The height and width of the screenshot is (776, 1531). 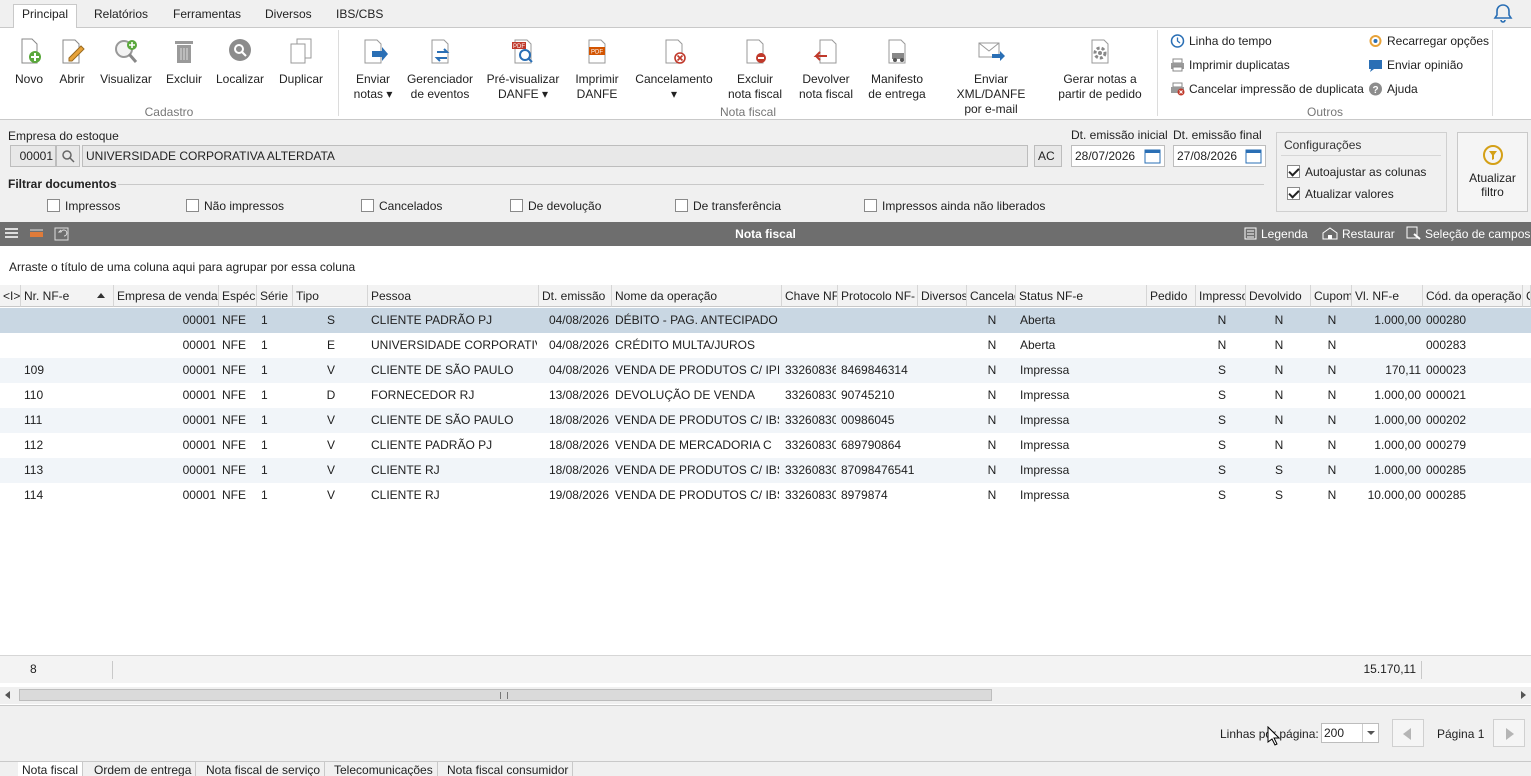 I want to click on selecao-campos-button: Seleção de campos, so click(x=1468, y=234).